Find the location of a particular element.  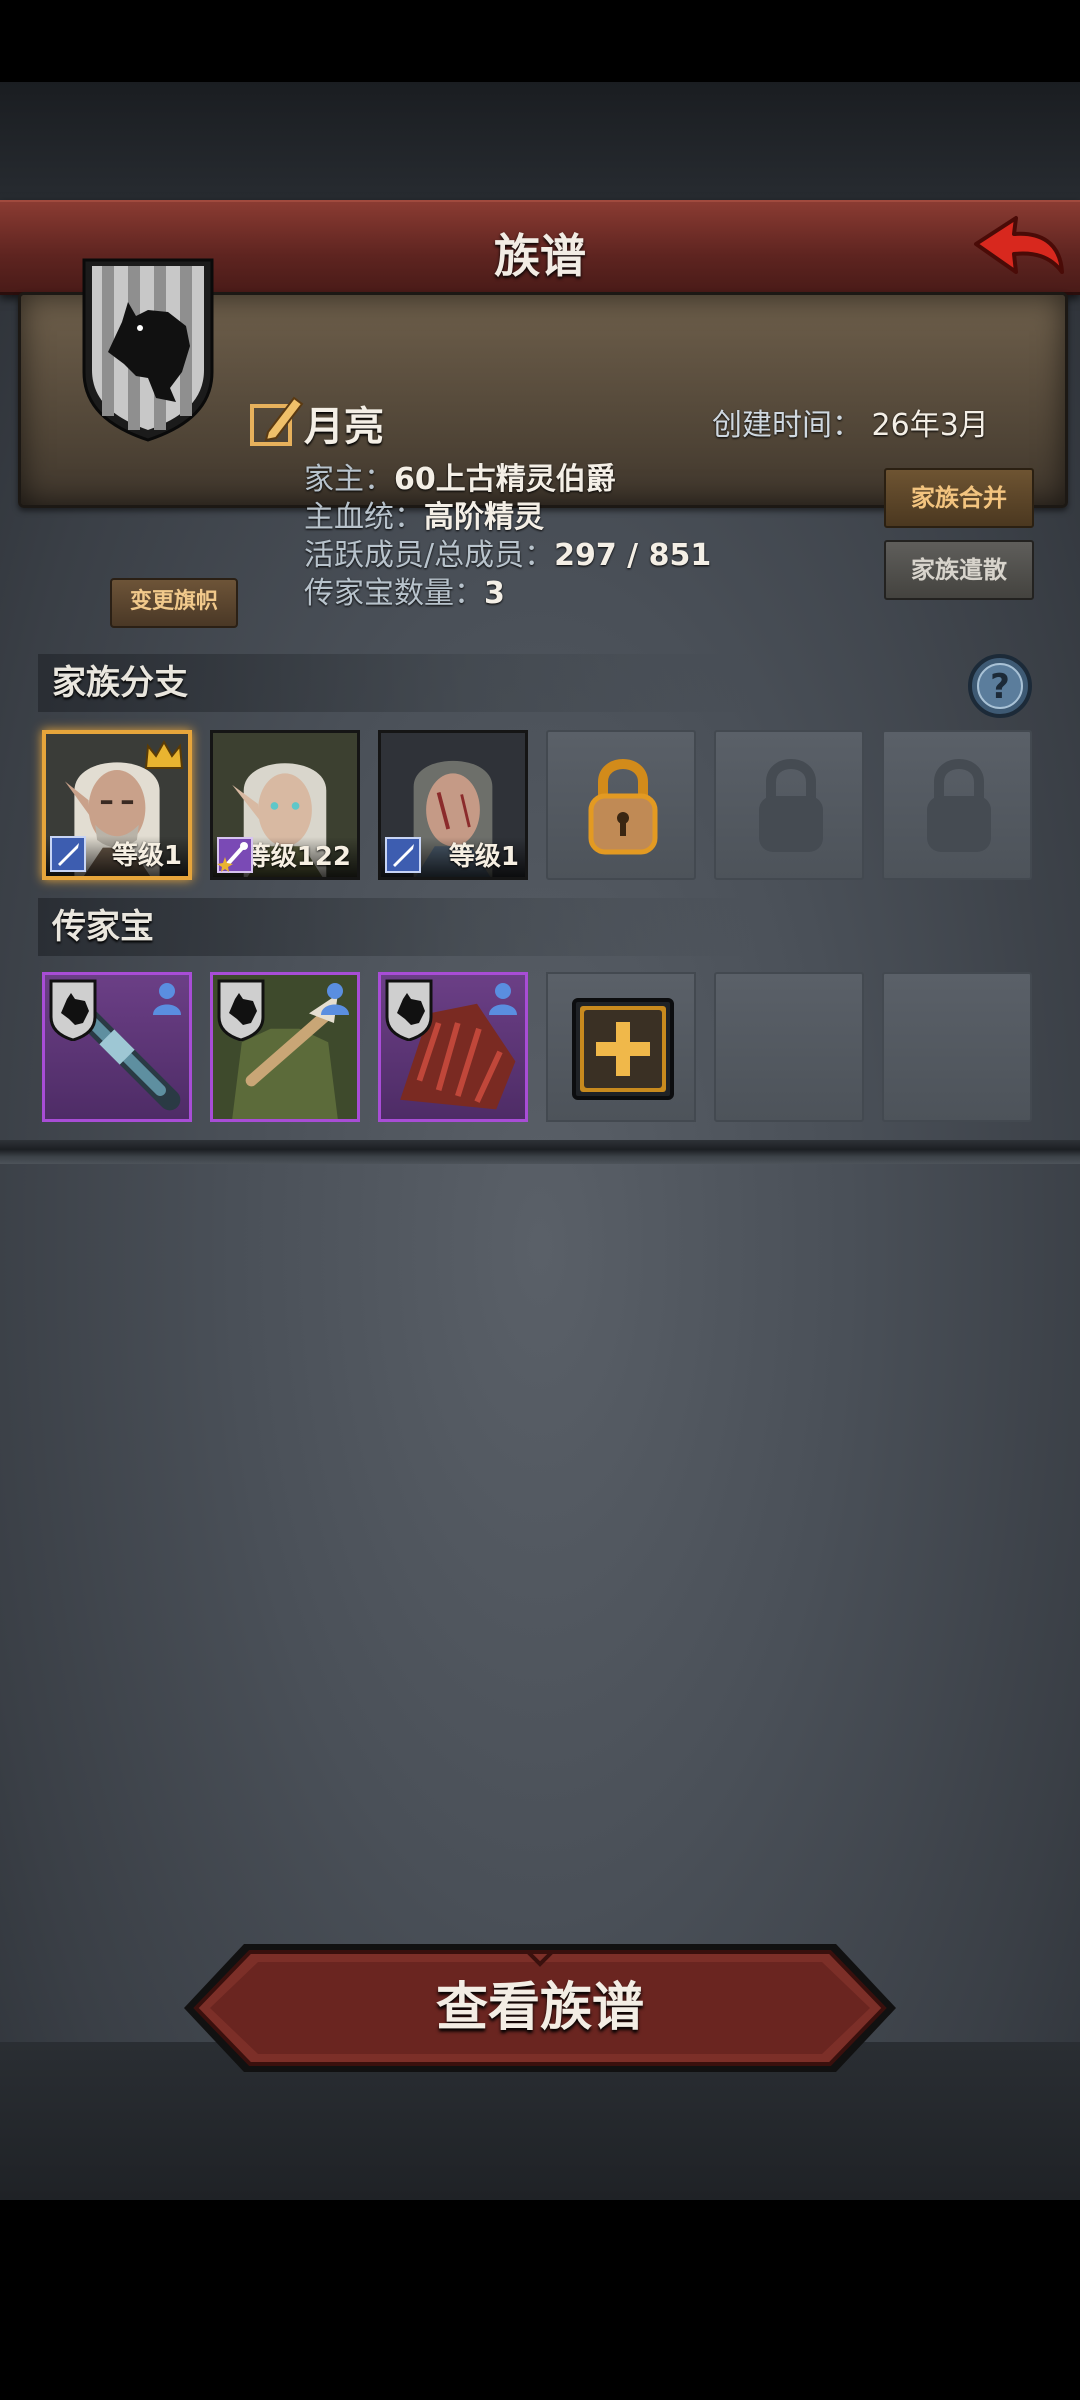

branch-slot-1: 等级1 is located at coordinates (117, 805).